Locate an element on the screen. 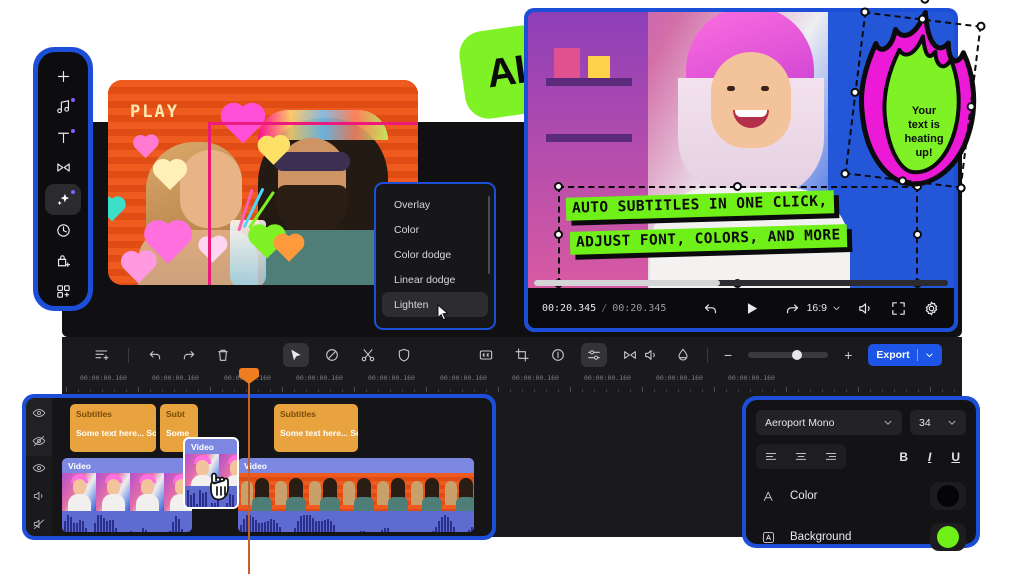 Image resolution: width=1024 pixels, height=575 pixels. sidebar-item-more is located at coordinates (63, 292).